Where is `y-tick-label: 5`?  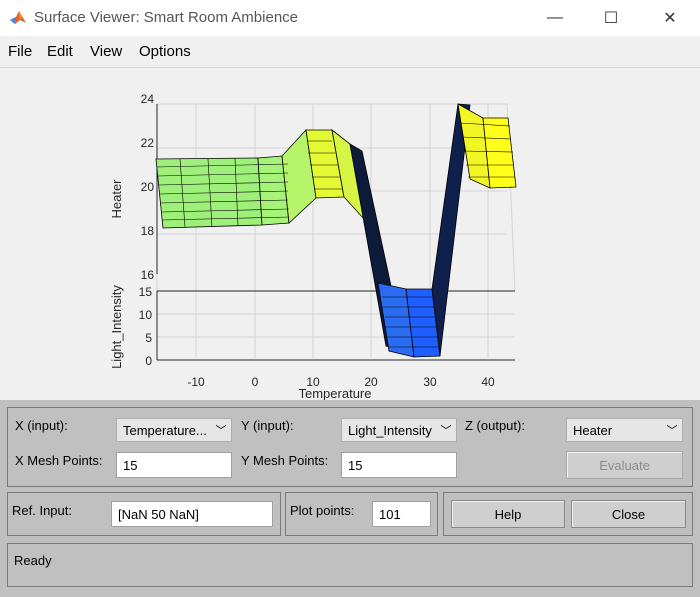 y-tick-label: 5 is located at coordinates (148, 338).